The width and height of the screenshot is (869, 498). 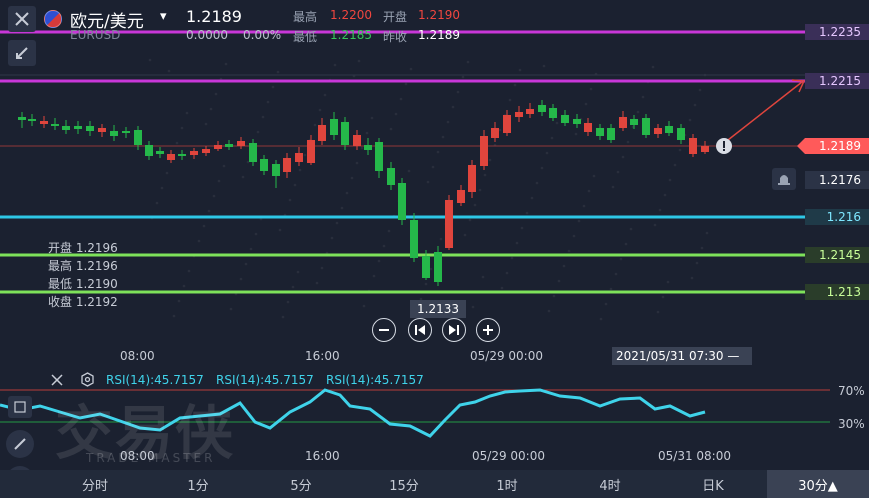 I want to click on change-value: 0.0000, so click(x=207, y=35).